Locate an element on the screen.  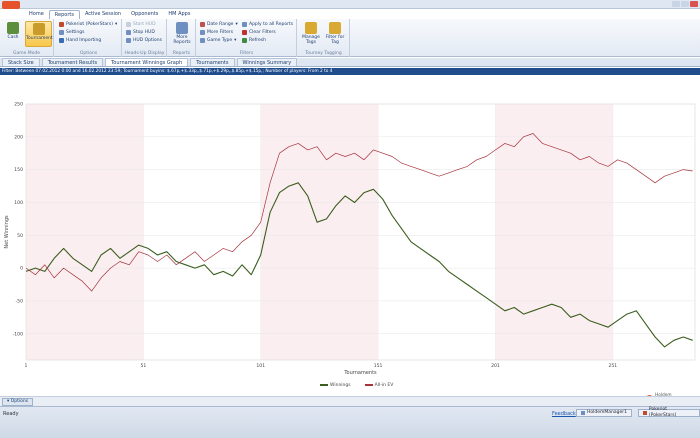
stop-icon is located at coordinates (128, 32).